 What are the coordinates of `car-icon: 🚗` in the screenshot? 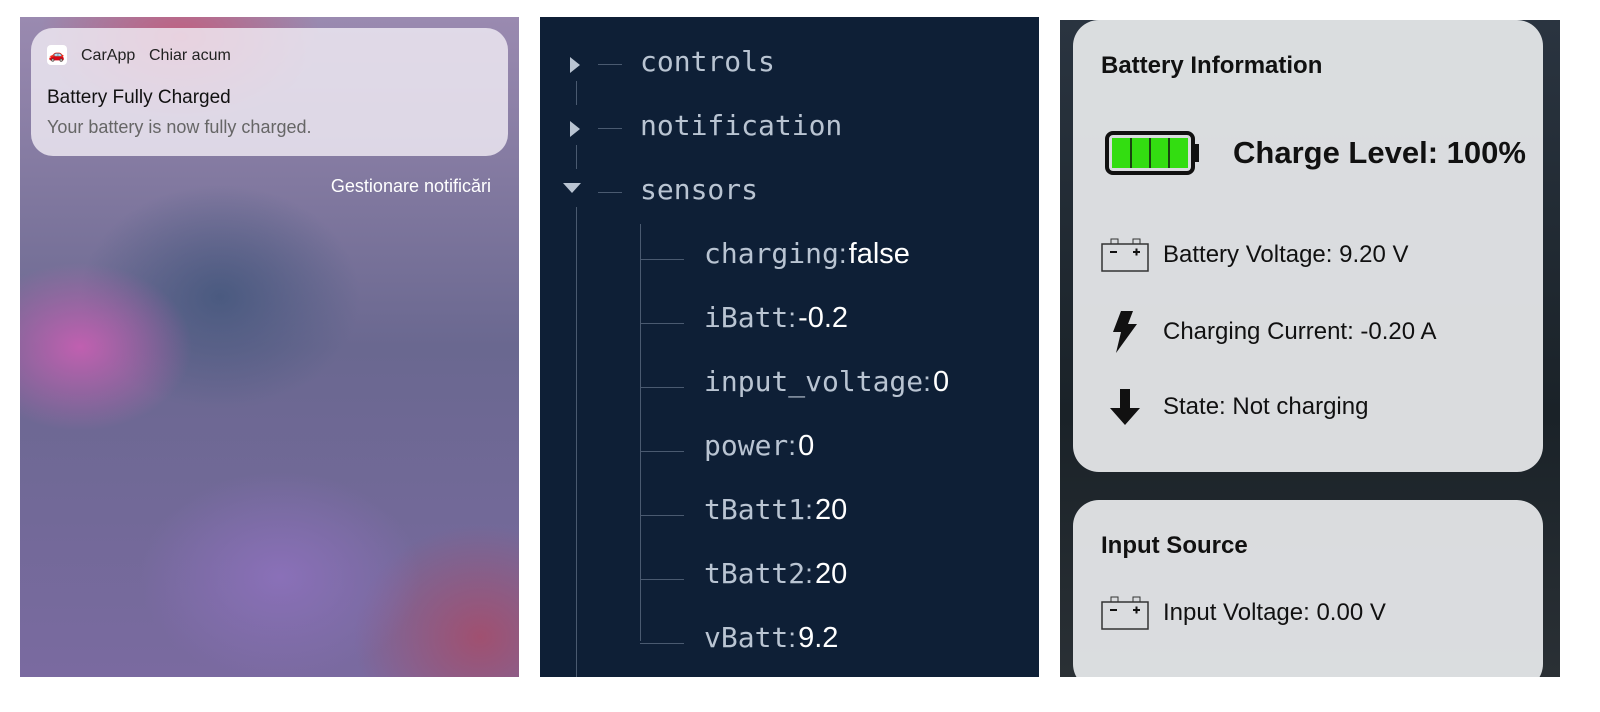 It's located at (57, 55).